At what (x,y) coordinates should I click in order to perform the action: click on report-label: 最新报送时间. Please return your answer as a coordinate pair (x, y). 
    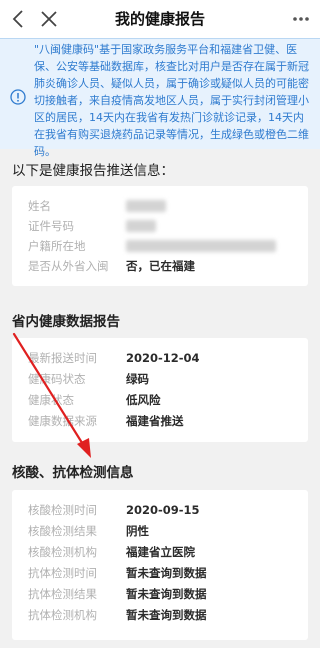
    Looking at the image, I should click on (62, 358).